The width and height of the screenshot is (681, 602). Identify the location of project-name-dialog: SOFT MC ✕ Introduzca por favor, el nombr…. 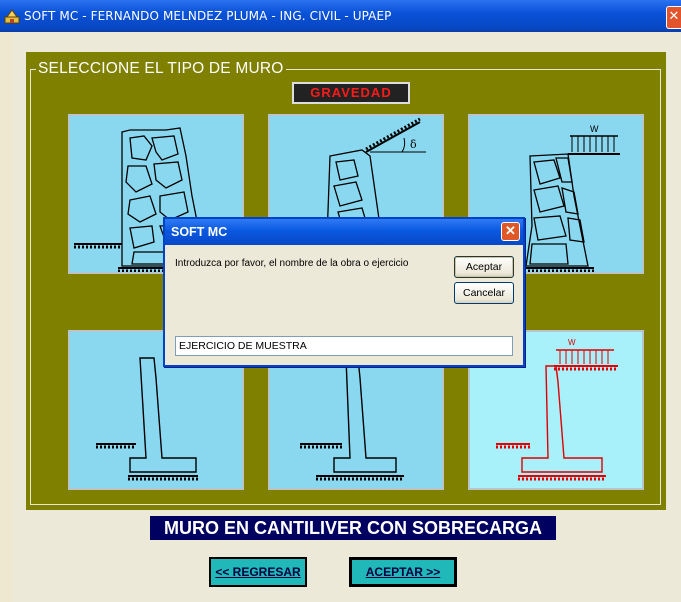
(344, 292).